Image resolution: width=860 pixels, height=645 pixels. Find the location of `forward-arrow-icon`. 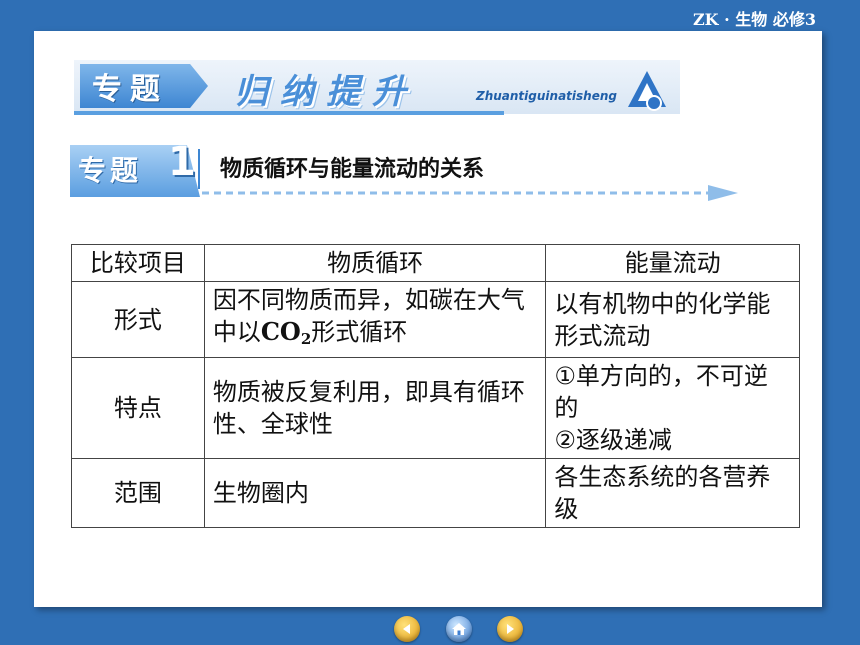

forward-arrow-icon is located at coordinates (510, 629).